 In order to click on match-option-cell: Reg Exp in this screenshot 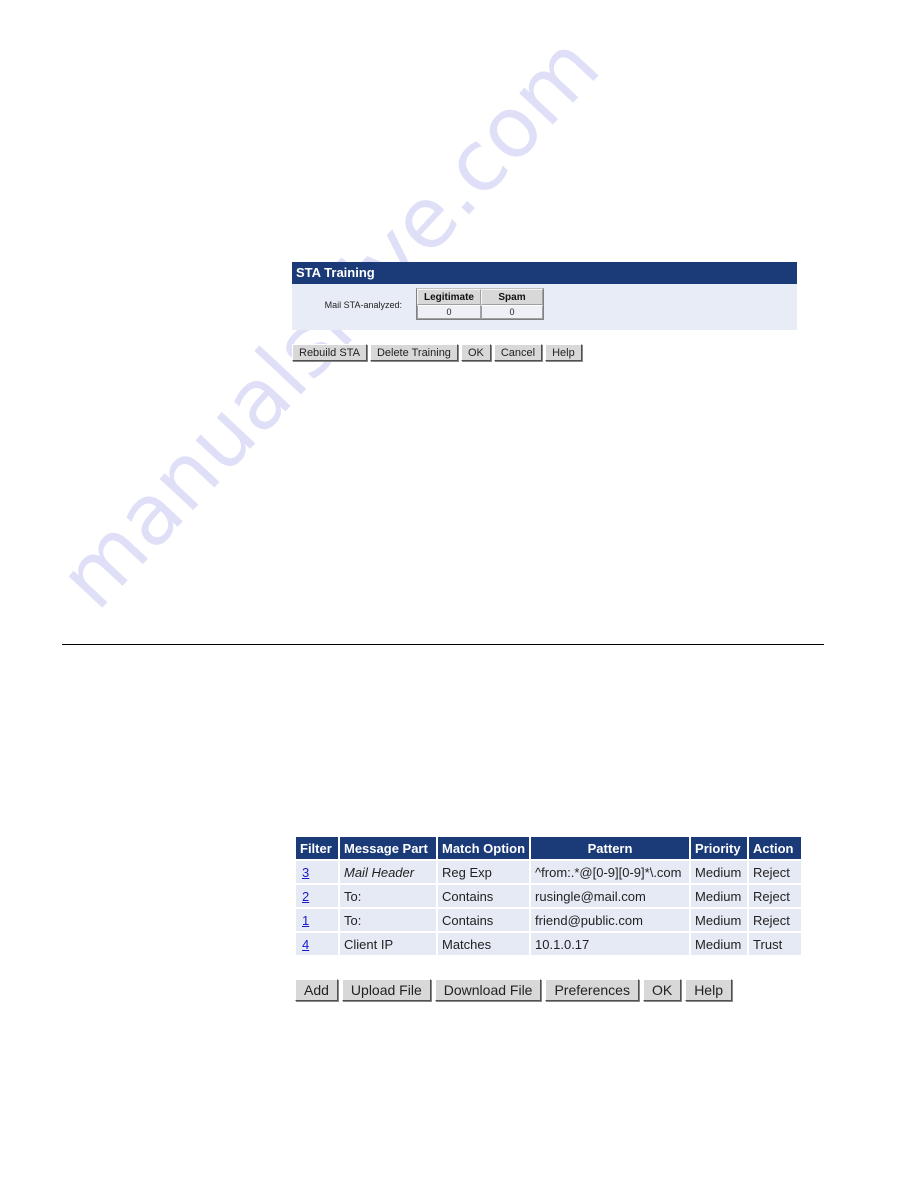, I will do `click(484, 872)`.